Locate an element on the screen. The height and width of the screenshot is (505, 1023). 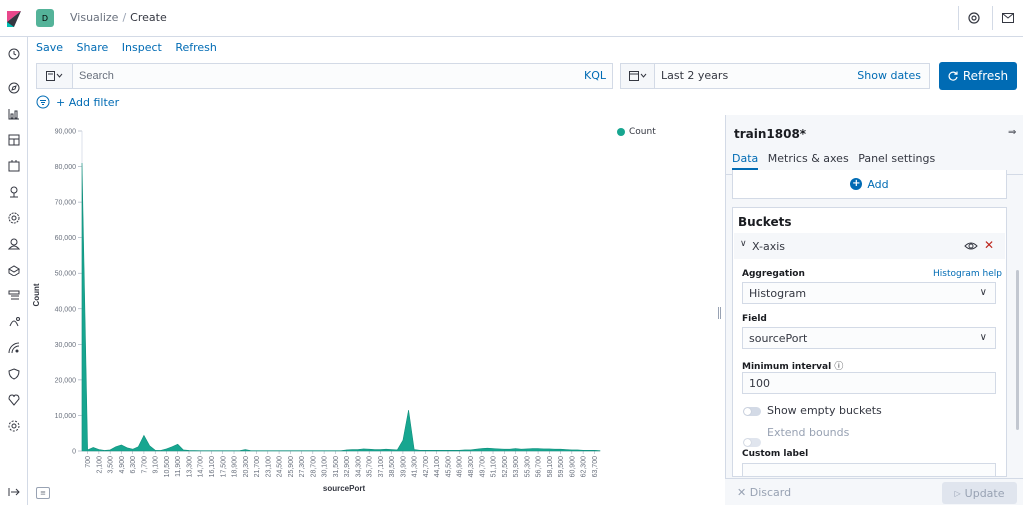
compass-icon is located at coordinates (14, 88).